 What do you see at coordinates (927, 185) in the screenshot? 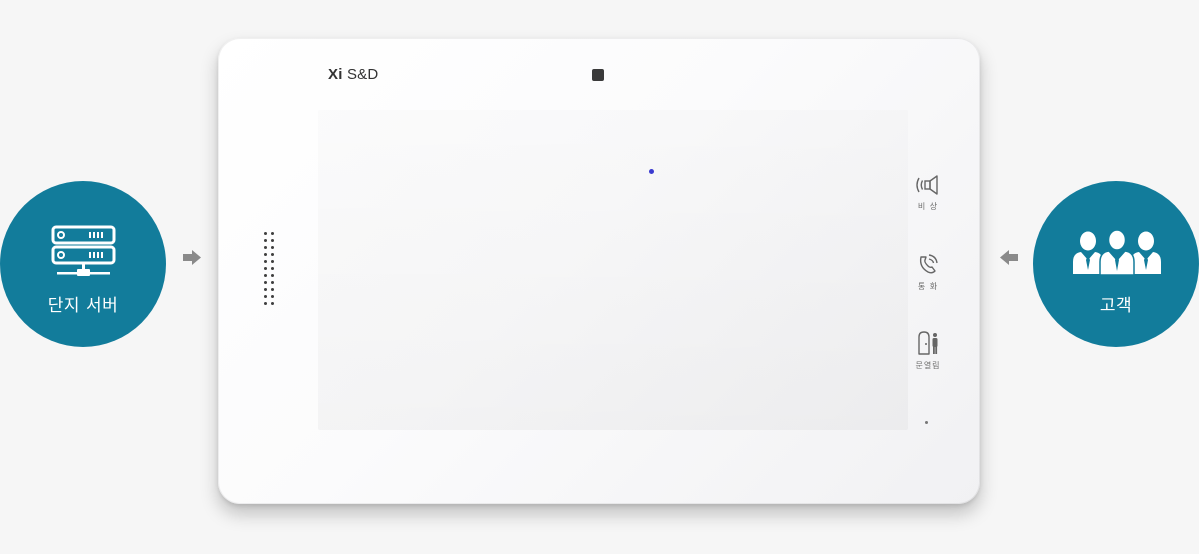
I see `emergency-speaker-icon` at bounding box center [927, 185].